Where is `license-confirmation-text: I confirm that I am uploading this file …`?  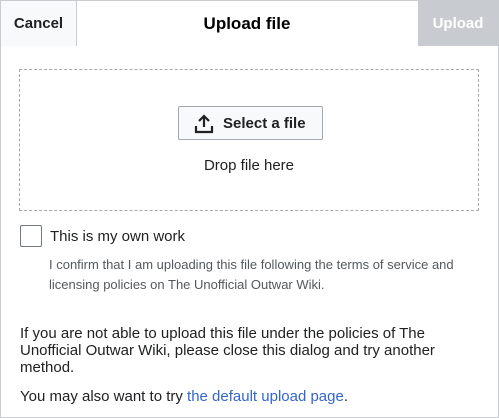 license-confirmation-text: I confirm that I am uploading this file … is located at coordinates (251, 274).